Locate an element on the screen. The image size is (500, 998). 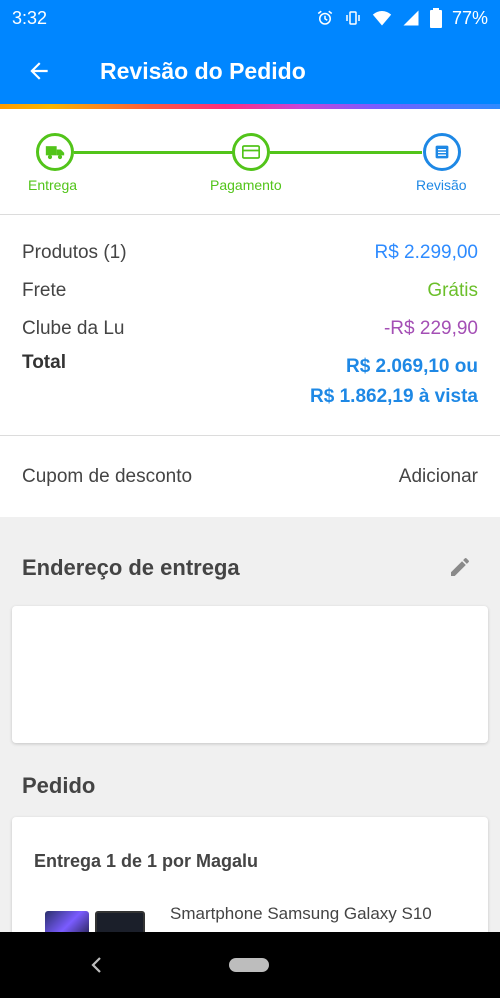
review-list-icon is located at coordinates (442, 152).